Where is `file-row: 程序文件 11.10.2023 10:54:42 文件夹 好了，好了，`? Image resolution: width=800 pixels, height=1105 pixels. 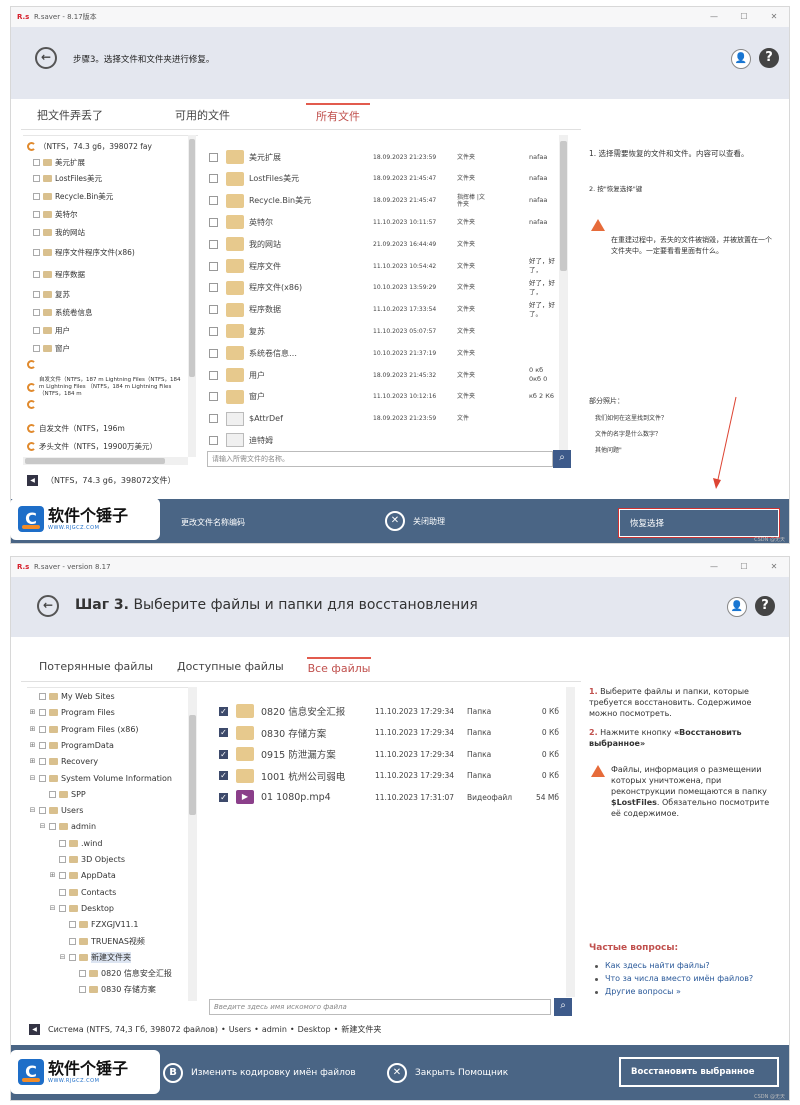 file-row: 程序文件 11.10.2023 10:54:42 文件夹 好了，好了， is located at coordinates (381, 266).